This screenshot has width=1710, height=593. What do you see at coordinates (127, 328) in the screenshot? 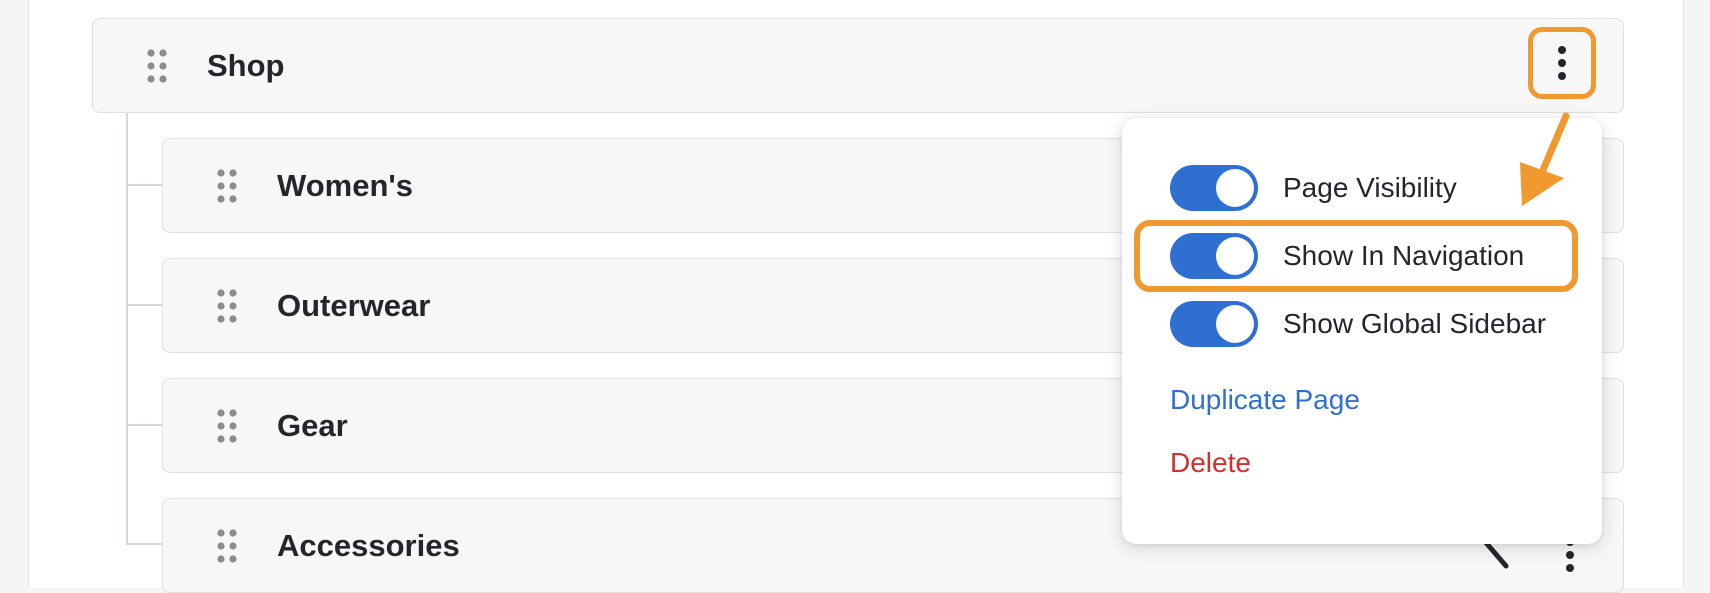
I see `tree-connector-vertical` at bounding box center [127, 328].